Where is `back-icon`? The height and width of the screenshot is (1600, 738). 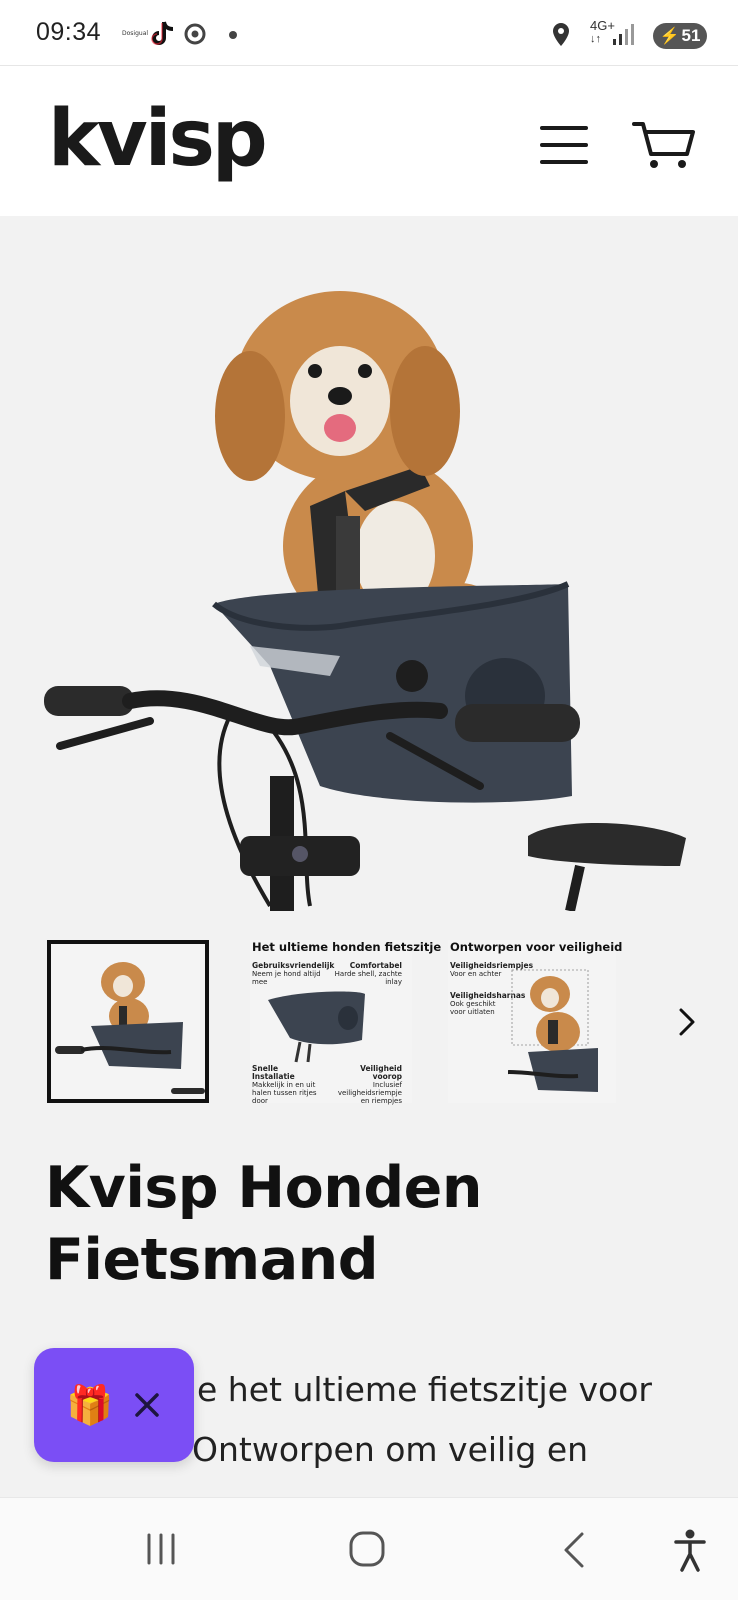 back-icon is located at coordinates (574, 1550).